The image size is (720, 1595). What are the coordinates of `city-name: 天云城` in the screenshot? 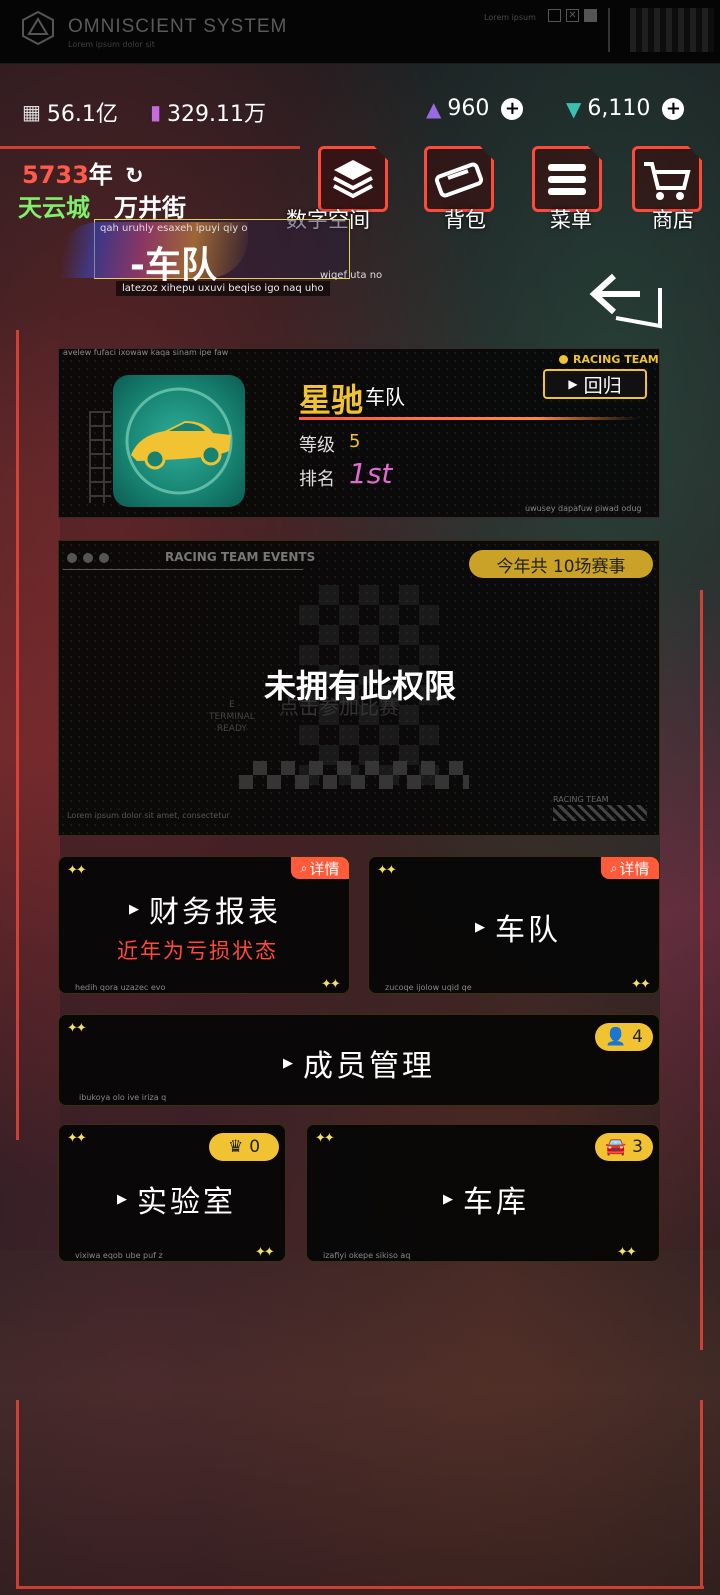 It's located at (54, 208).